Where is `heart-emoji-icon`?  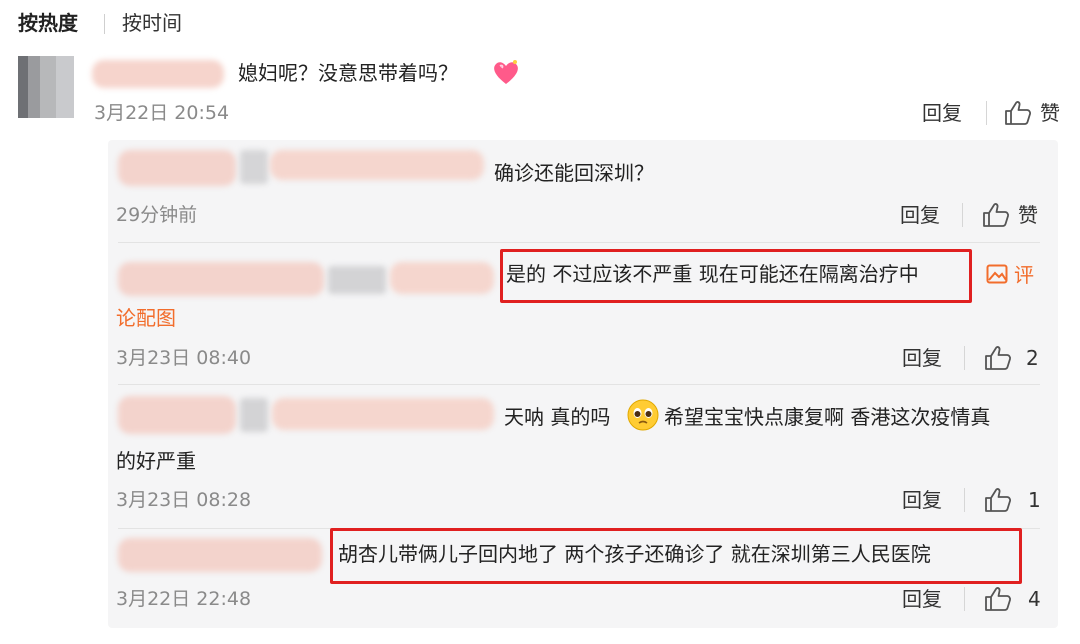
heart-emoji-icon is located at coordinates (506, 72).